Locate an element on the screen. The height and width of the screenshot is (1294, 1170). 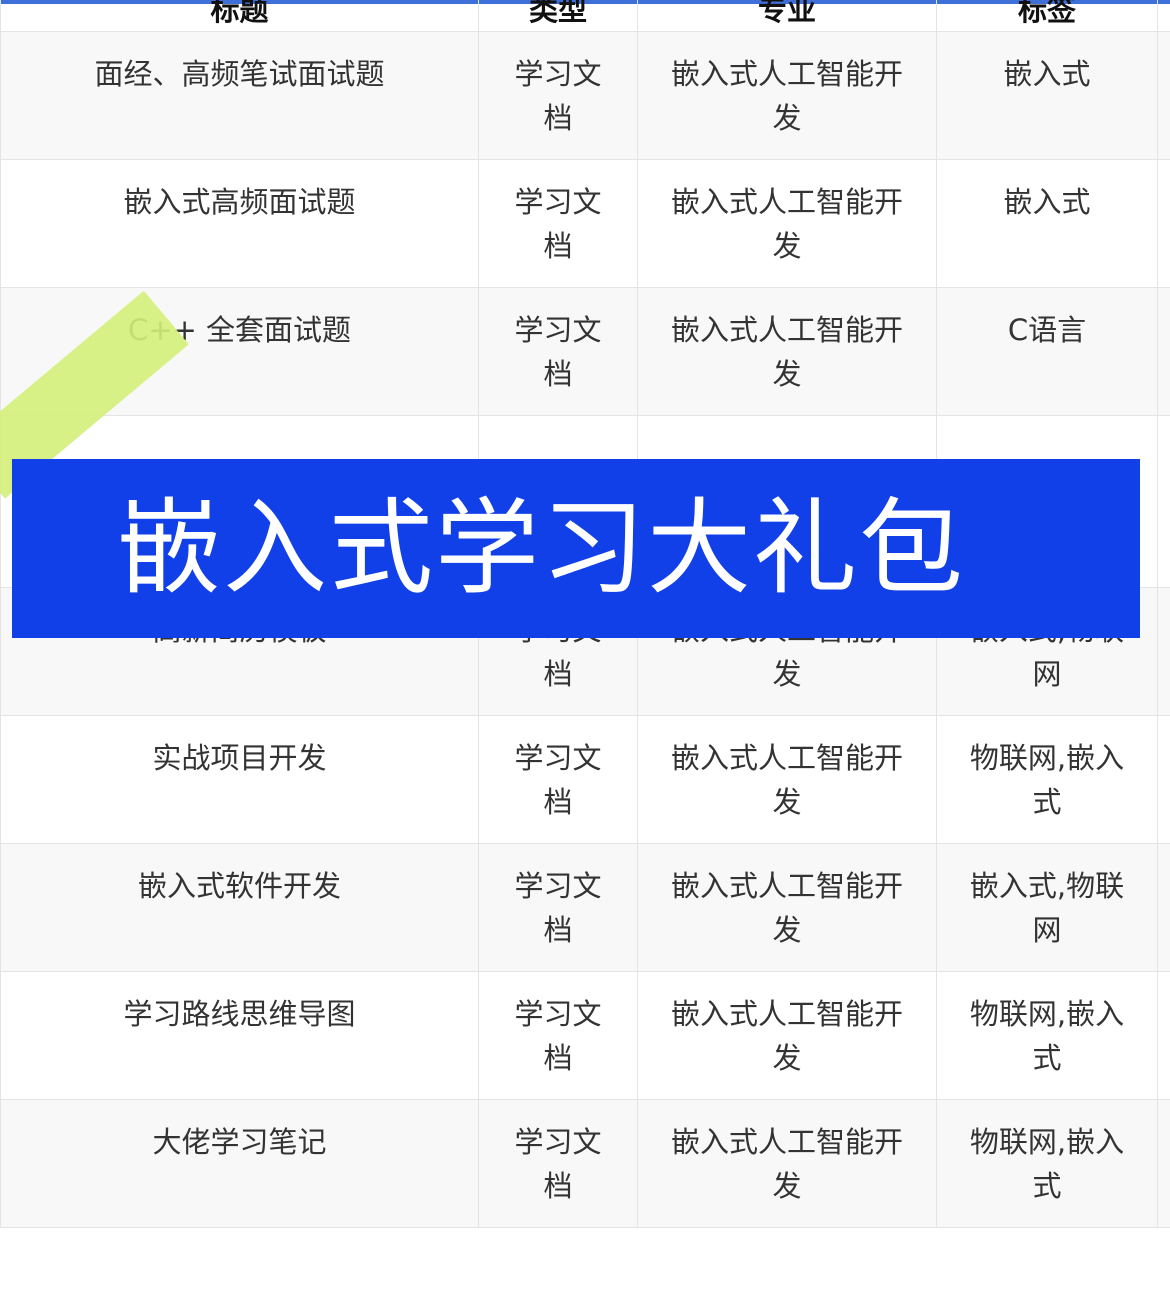
table-row: 学习路线思维导图 学习文档 嵌入式人工智能开发 物联网,嵌入式 is located at coordinates (585, 1035).